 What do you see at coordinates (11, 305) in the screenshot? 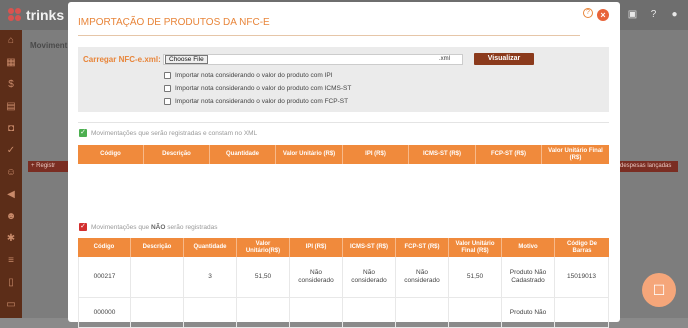
I see `clipboard-icon: ▭` at bounding box center [11, 305].